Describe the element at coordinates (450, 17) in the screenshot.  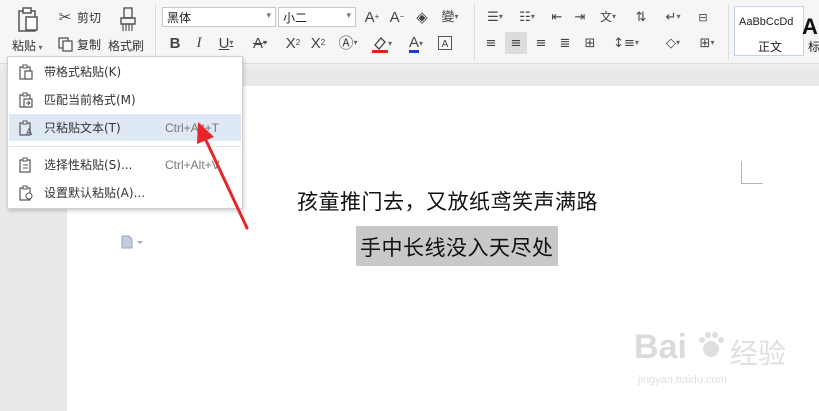
I see `phonetic-icon: 變 ▾` at that location.